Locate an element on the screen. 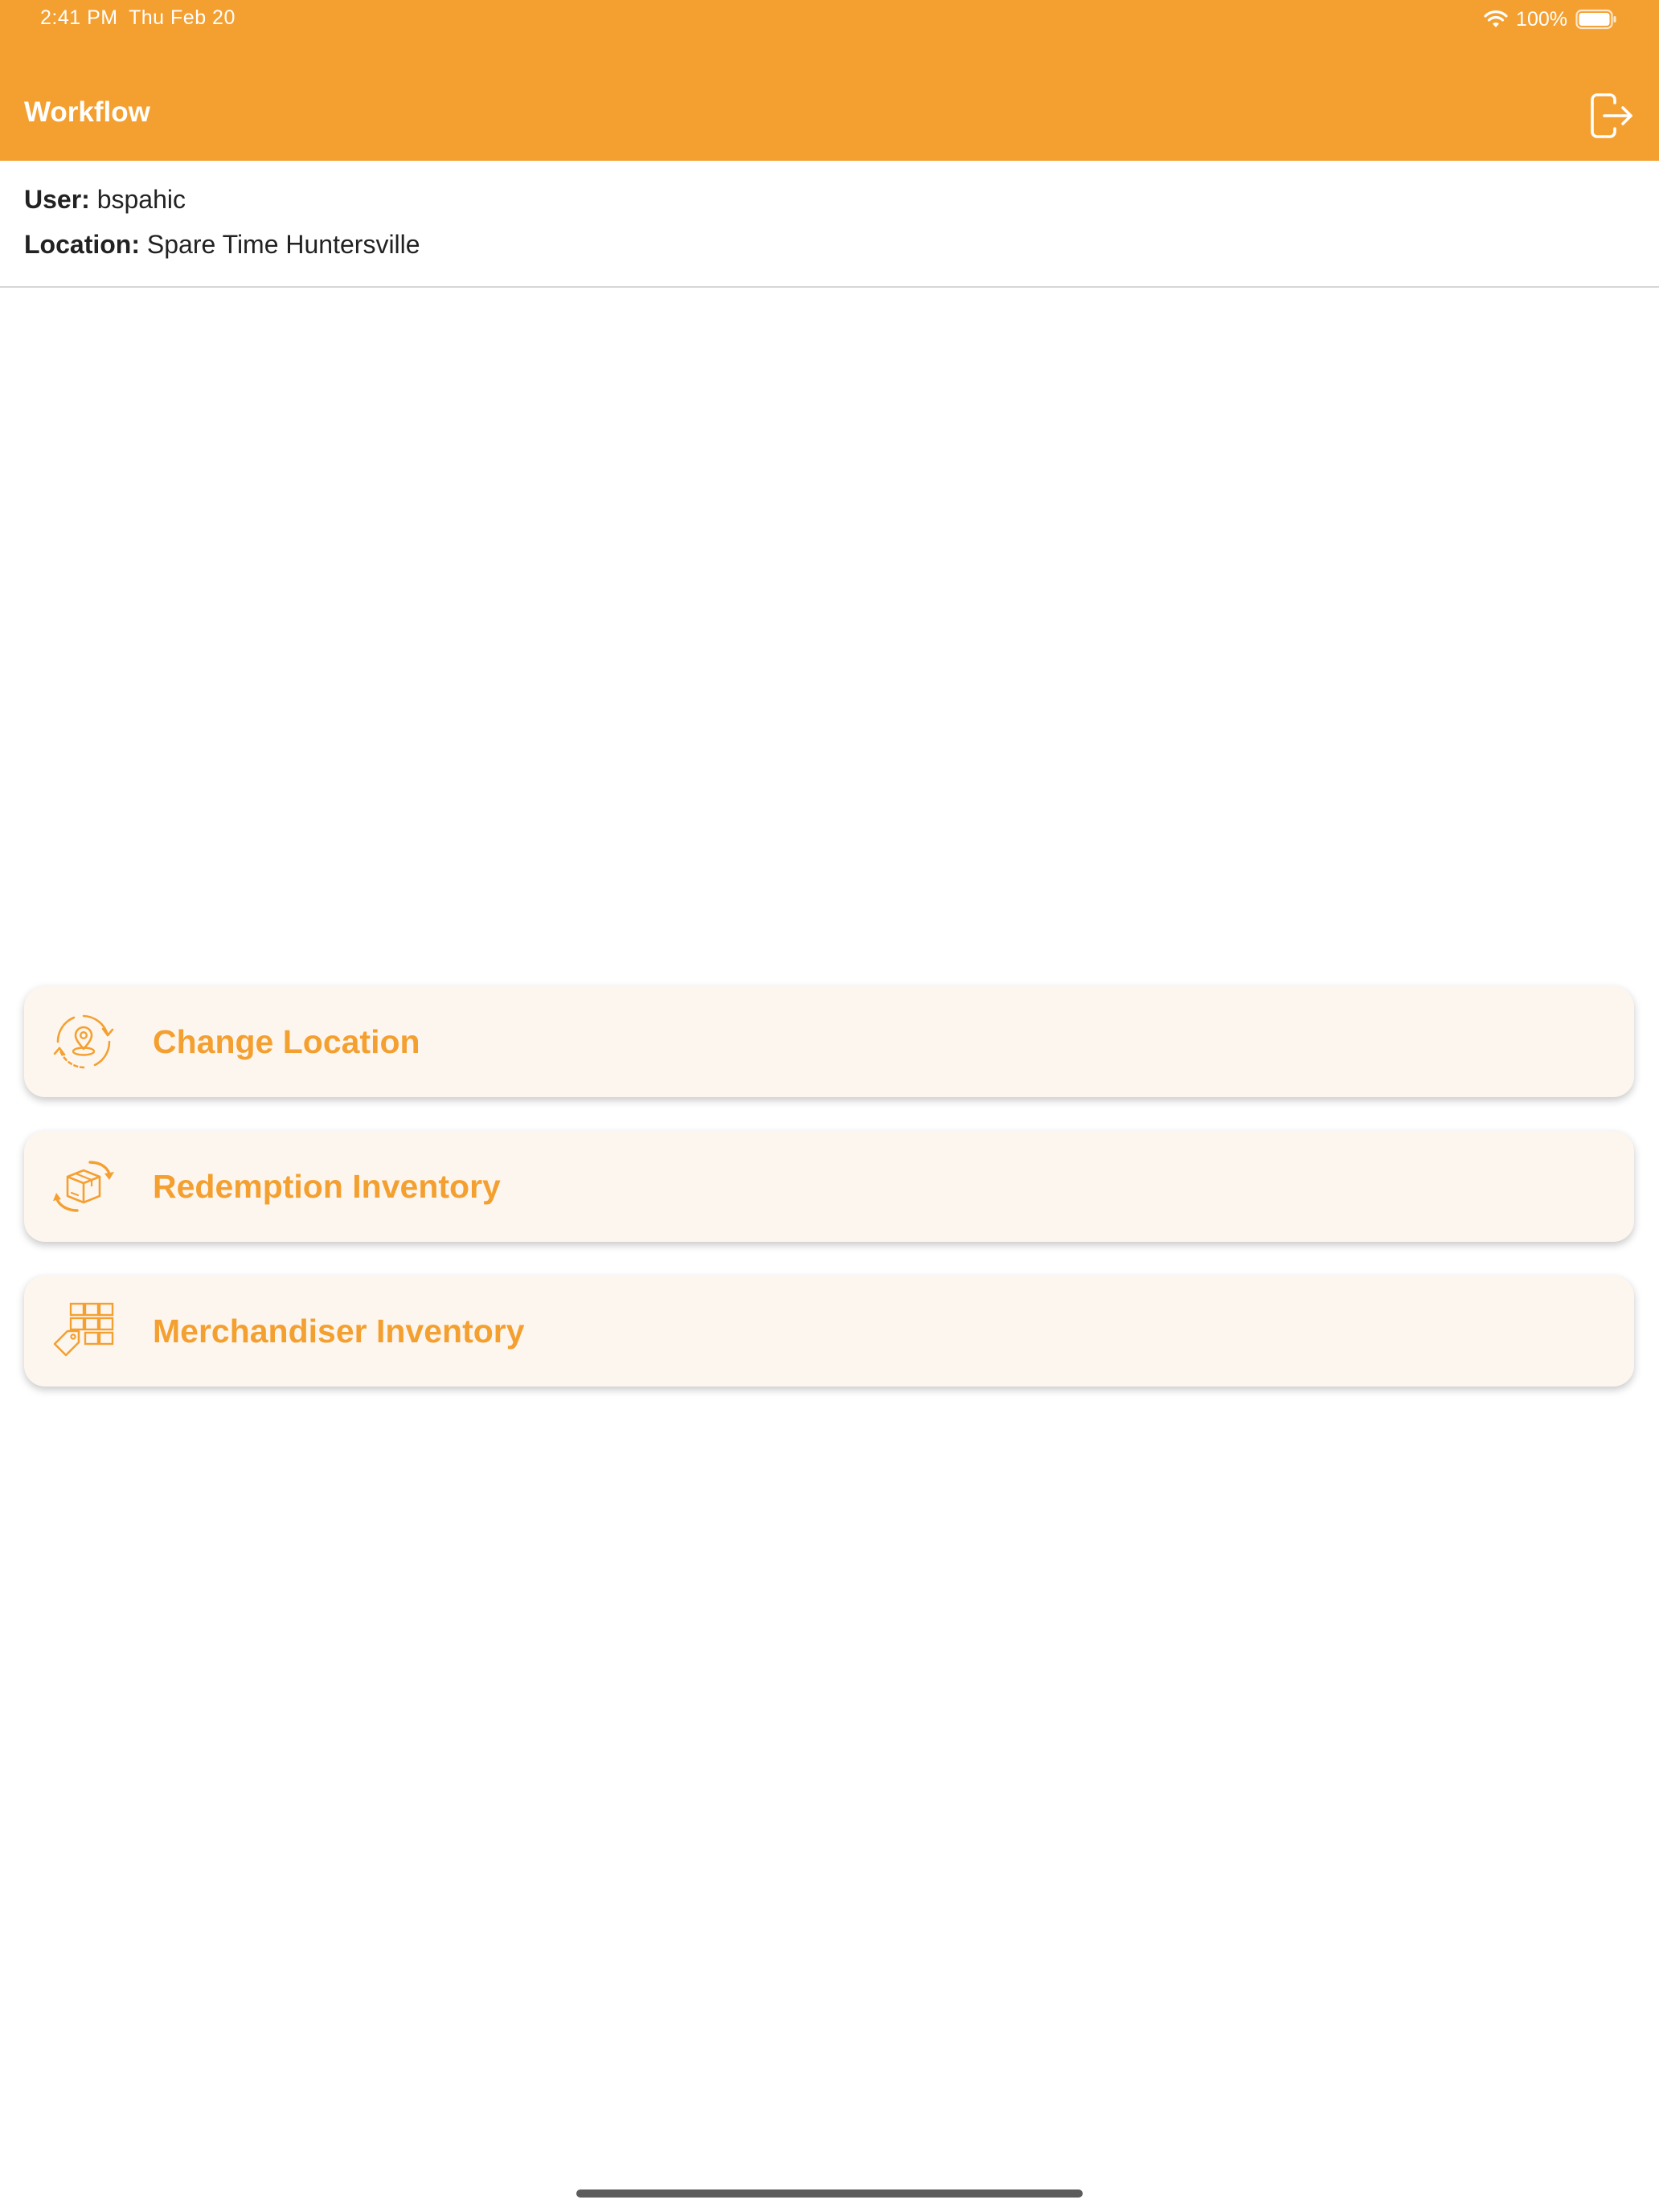 This screenshot has height=2212, width=1659. redemption-inventory-label: Redemption Inventory is located at coordinates (327, 1186).